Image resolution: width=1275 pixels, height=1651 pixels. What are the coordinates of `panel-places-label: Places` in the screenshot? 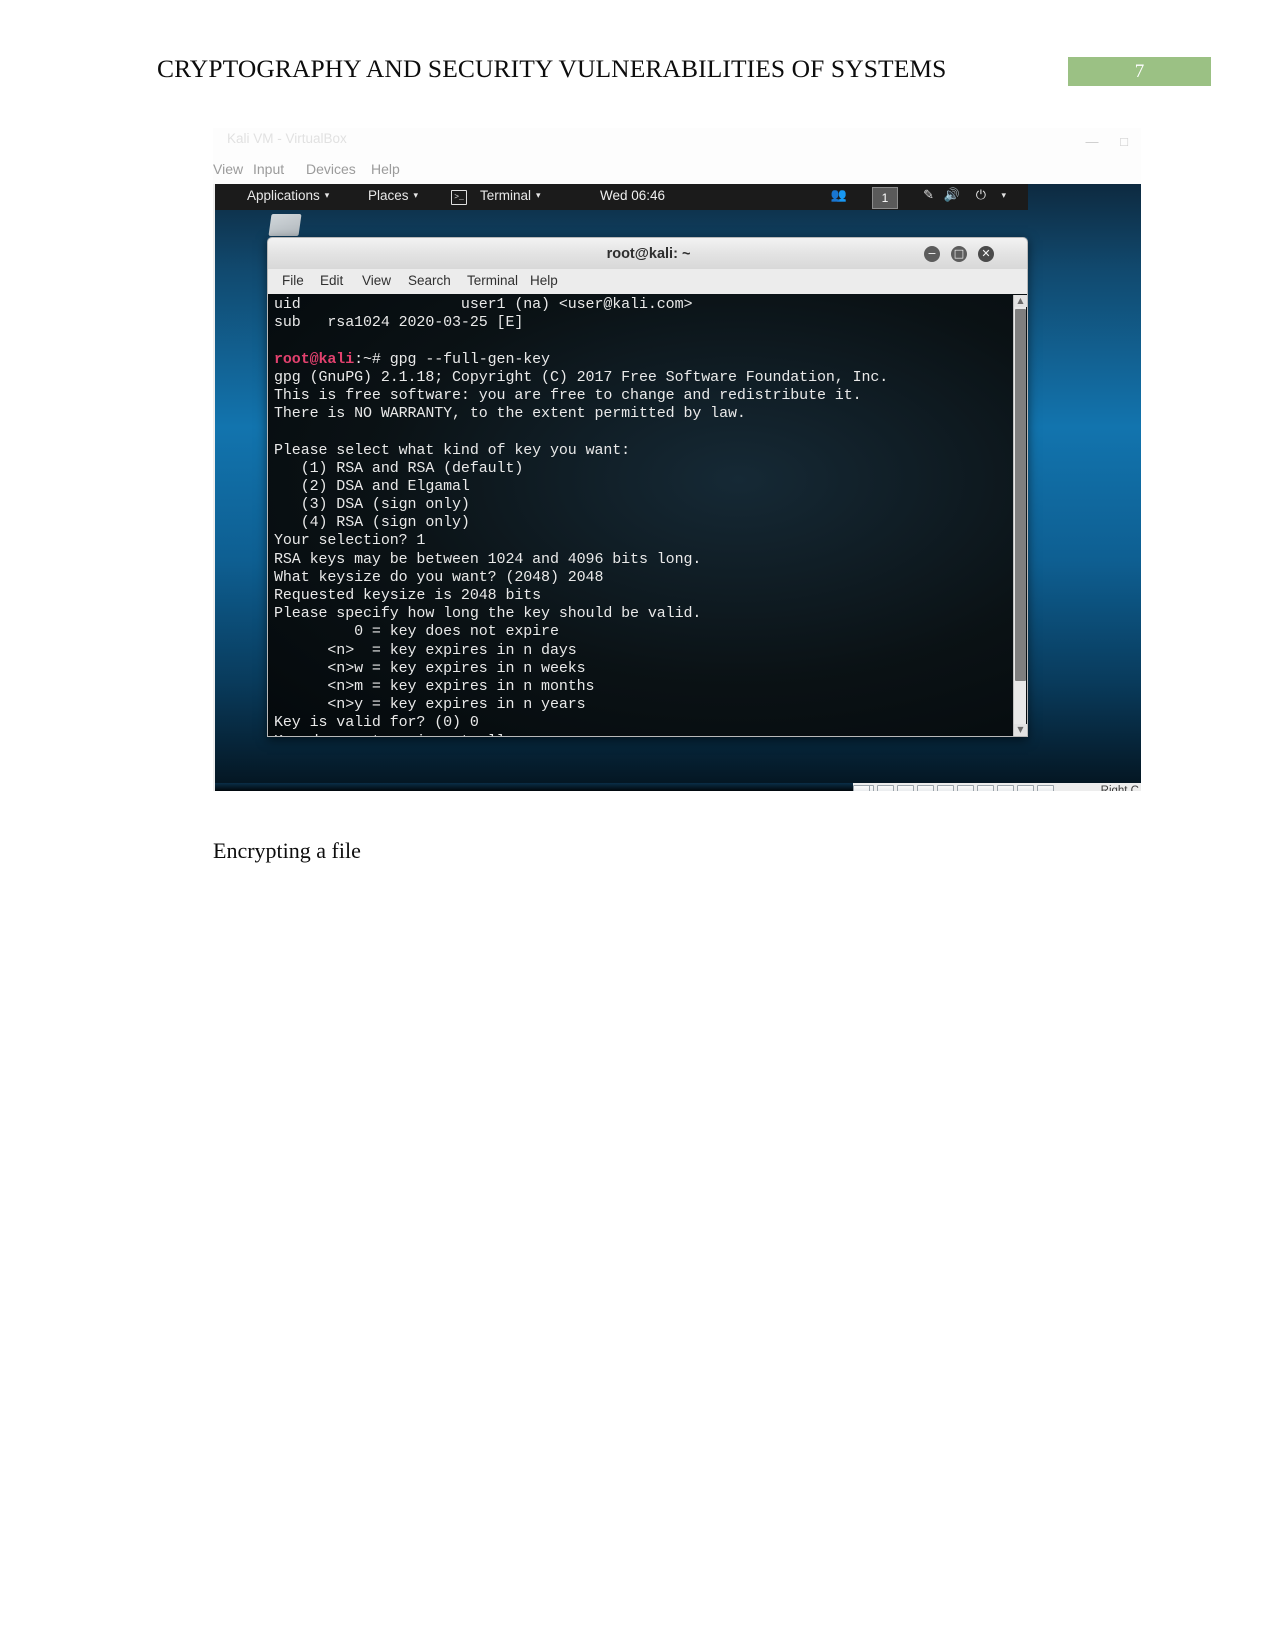 It's located at (388, 195).